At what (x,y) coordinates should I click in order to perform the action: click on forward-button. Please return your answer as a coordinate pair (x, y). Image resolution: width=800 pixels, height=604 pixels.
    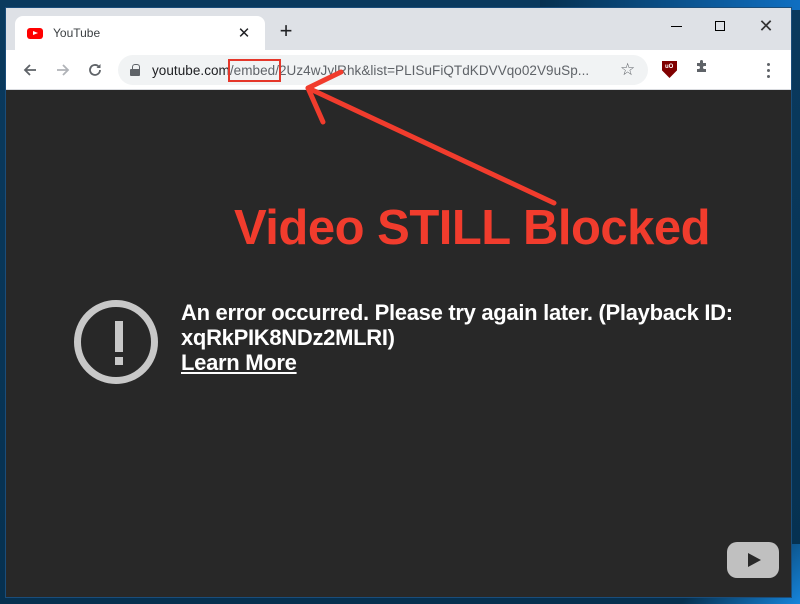
    Looking at the image, I should click on (63, 70).